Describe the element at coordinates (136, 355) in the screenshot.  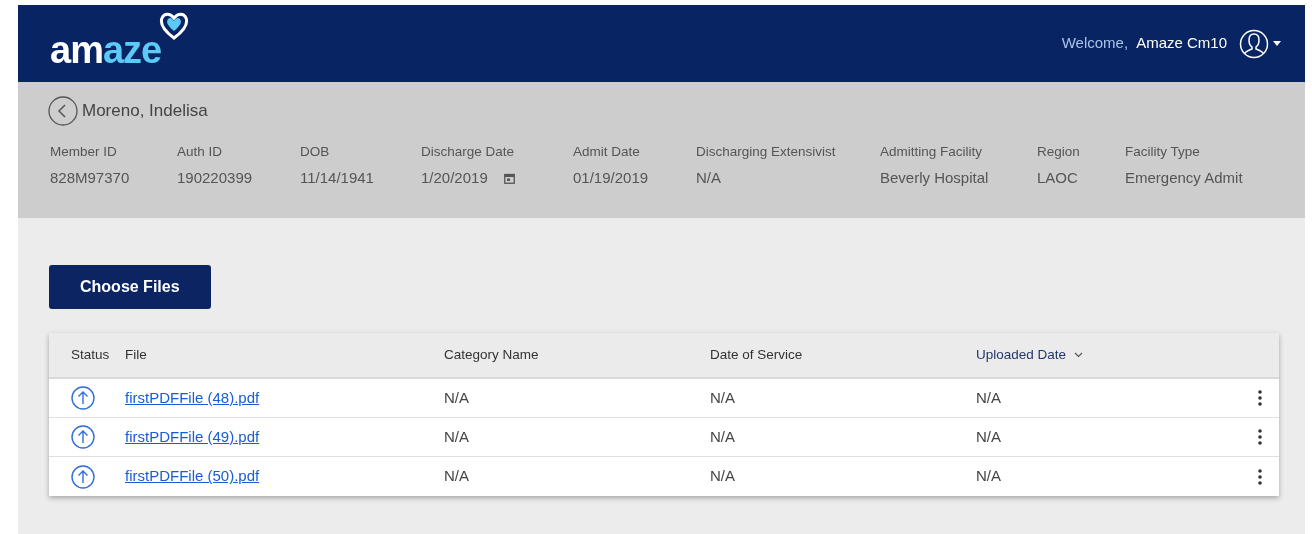
I see `column-header: File` at that location.